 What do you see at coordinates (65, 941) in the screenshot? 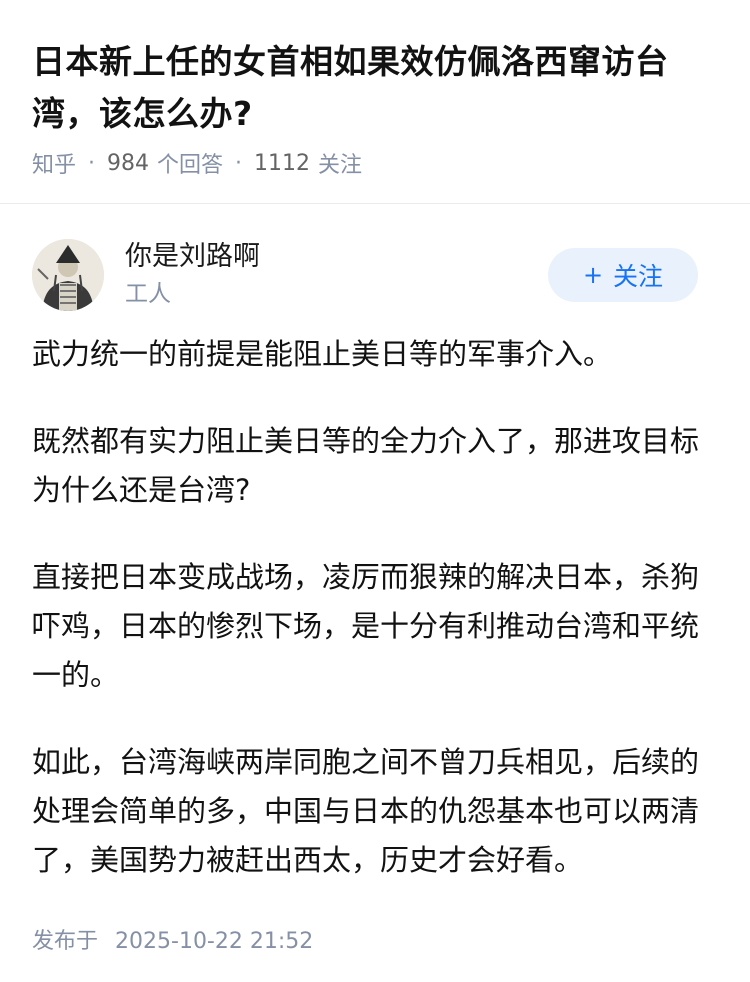
I see `publish-label: 发布于` at bounding box center [65, 941].